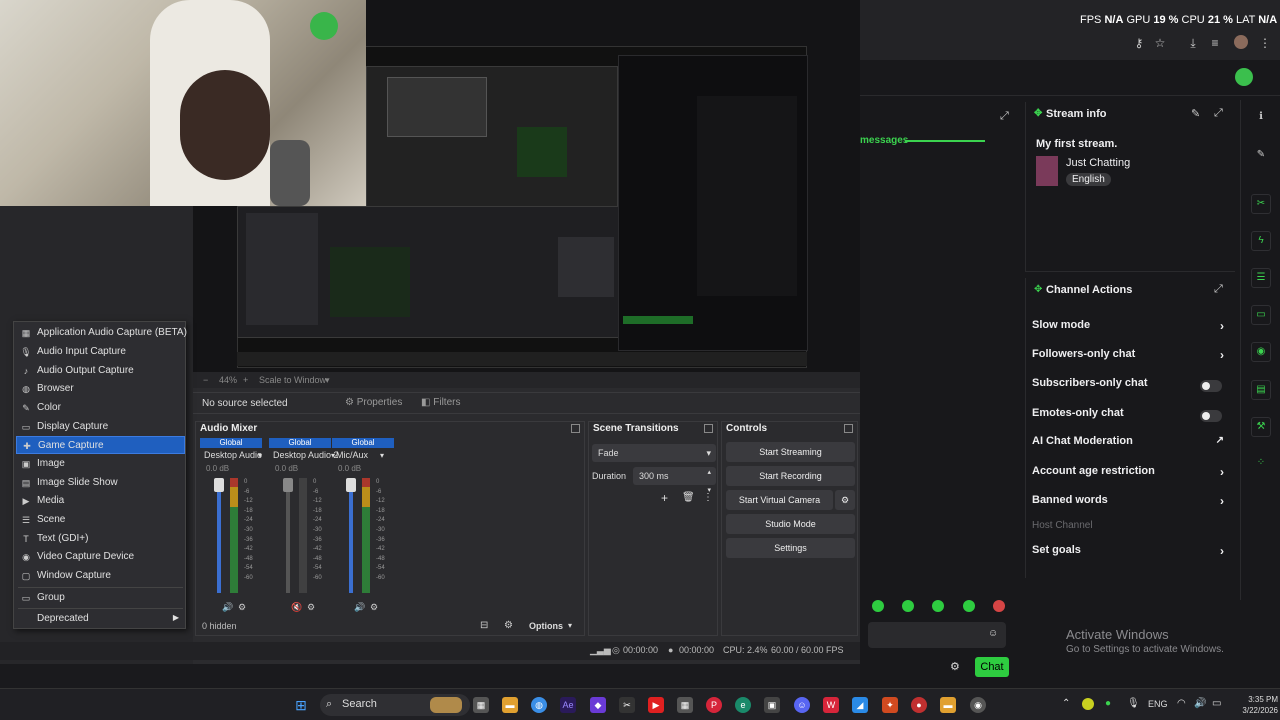 This screenshot has width=1280, height=720. What do you see at coordinates (1130, 328) in the screenshot?
I see `slow-mode-item: Slow mode ›` at bounding box center [1130, 328].